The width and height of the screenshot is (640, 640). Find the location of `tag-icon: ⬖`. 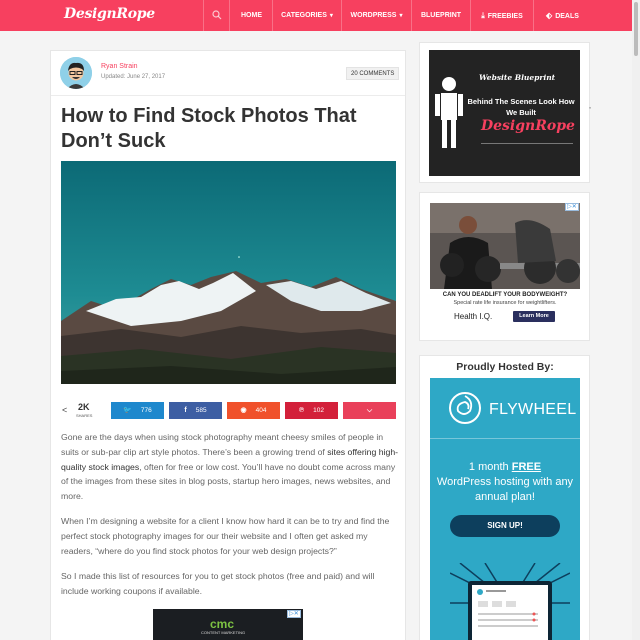

tag-icon: ⬖ is located at coordinates (549, 15).